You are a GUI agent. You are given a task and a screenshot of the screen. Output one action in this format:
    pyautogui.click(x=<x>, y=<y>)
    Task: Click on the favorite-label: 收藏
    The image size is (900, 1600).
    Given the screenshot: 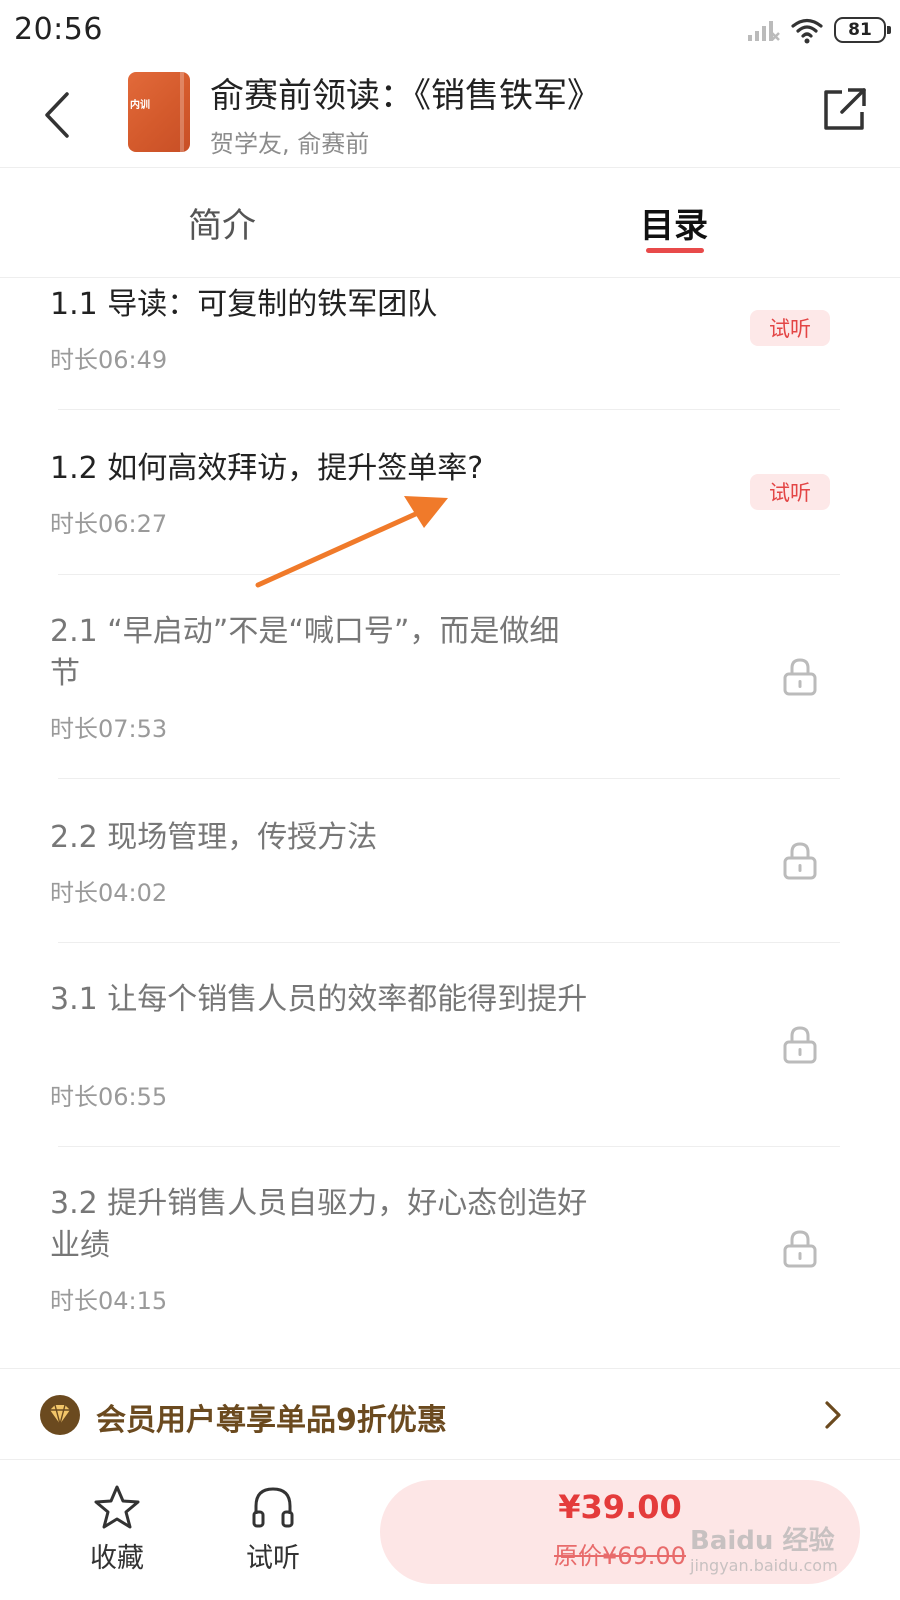 What is the action you would take?
    pyautogui.click(x=117, y=1558)
    